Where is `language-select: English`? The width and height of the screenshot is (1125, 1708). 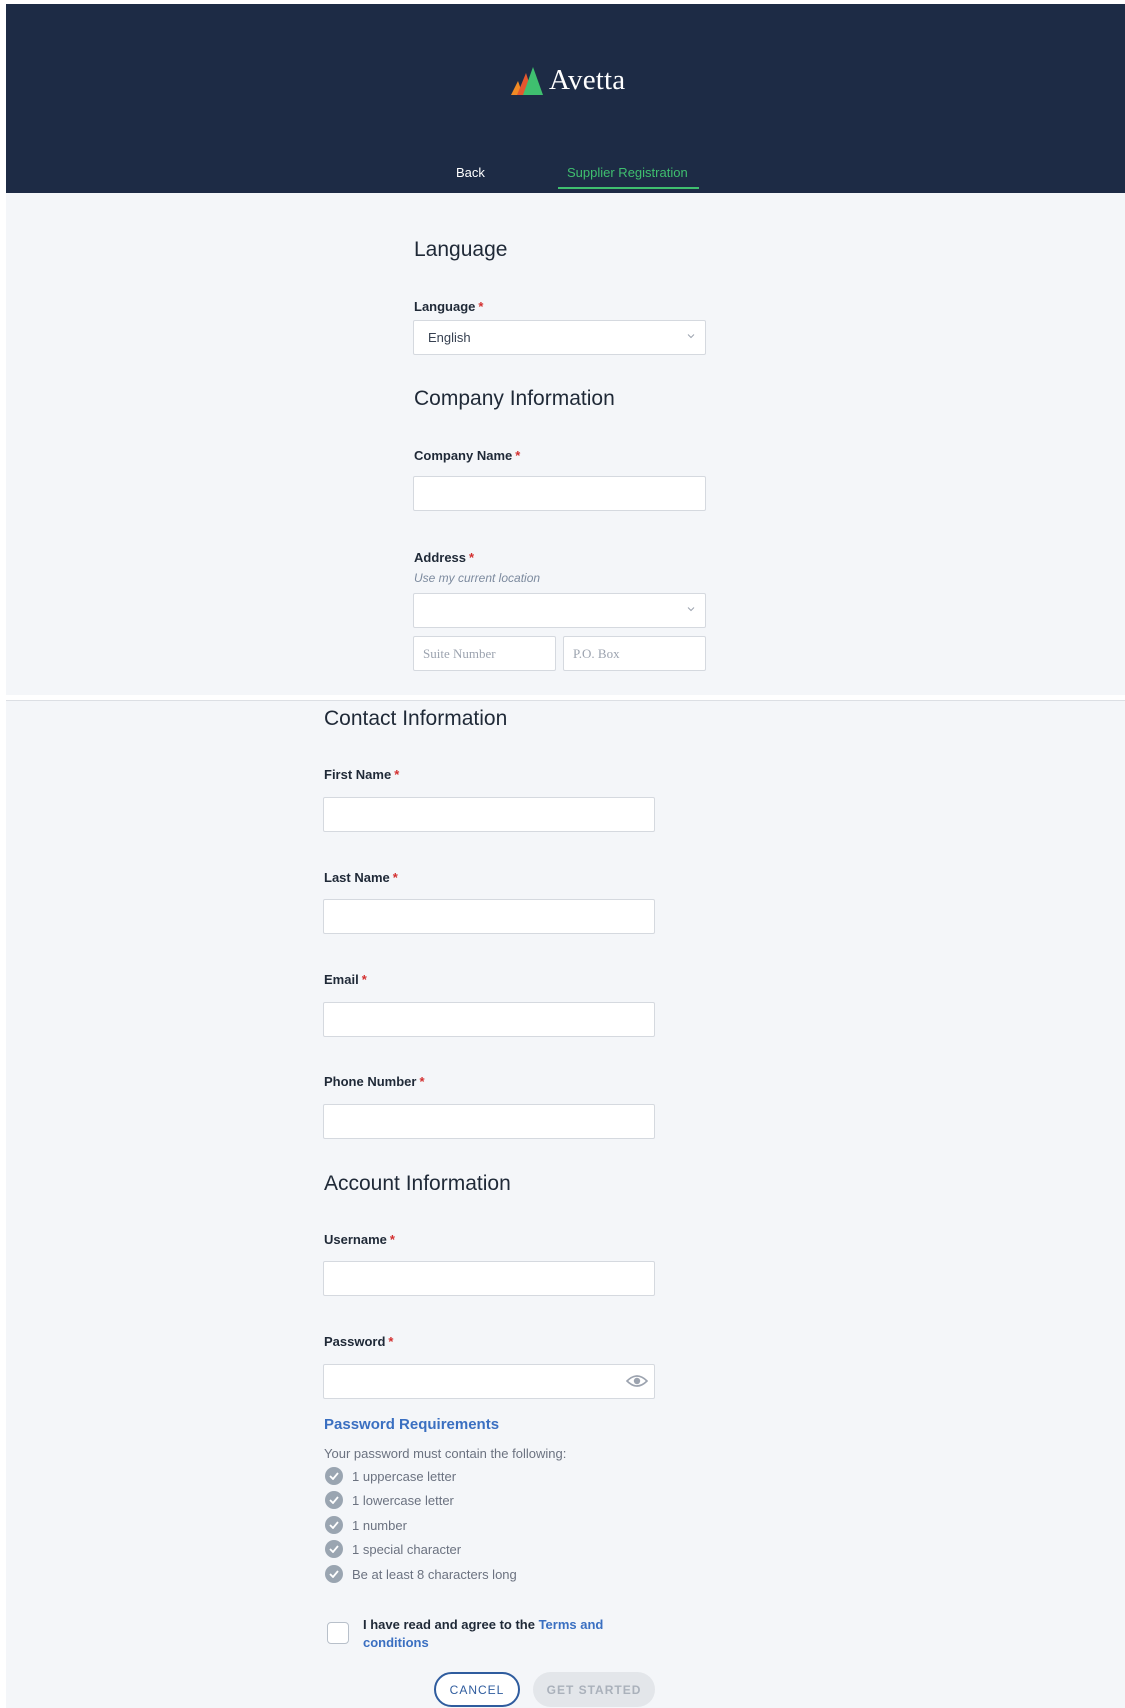 language-select: English is located at coordinates (559, 337).